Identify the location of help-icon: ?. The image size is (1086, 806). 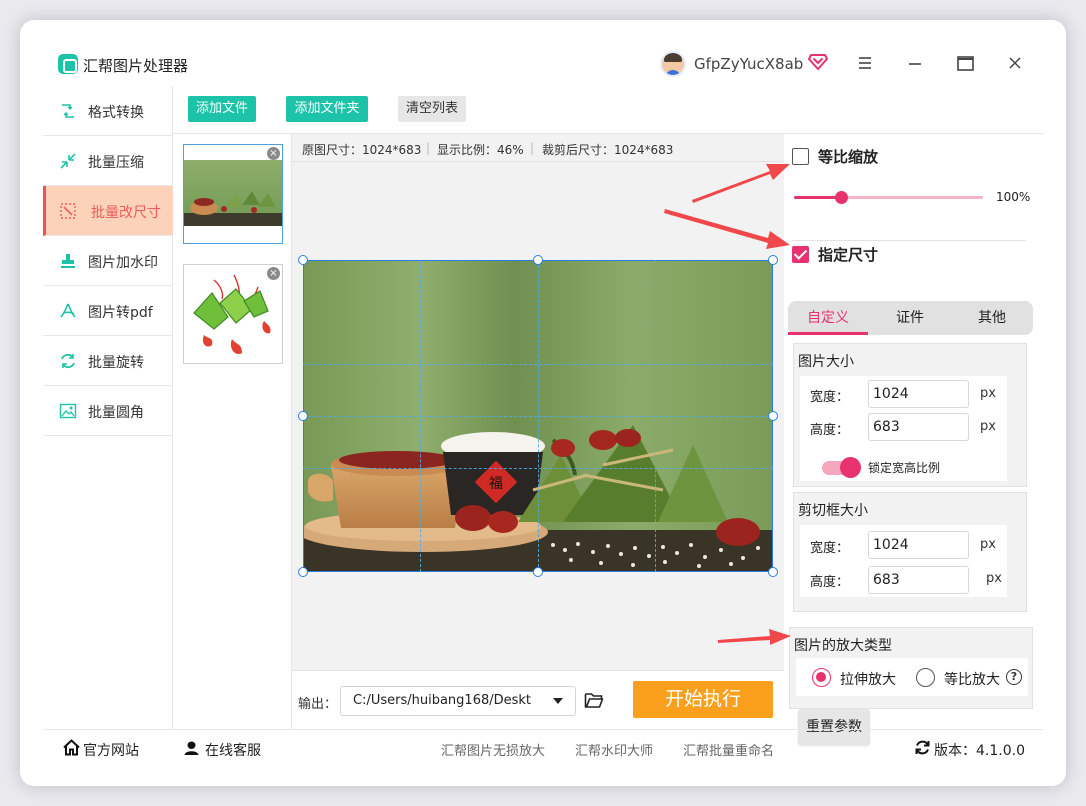
(1014, 677).